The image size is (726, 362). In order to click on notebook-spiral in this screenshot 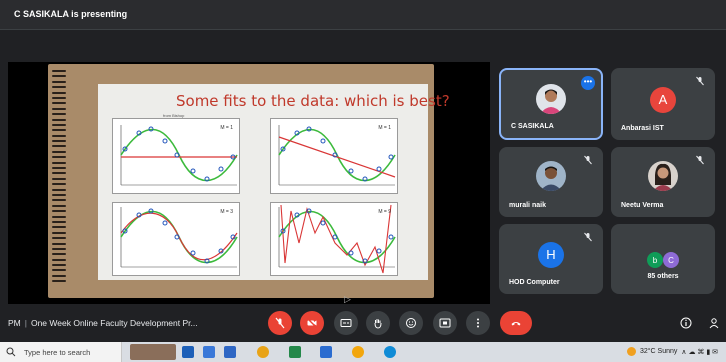, I will do `click(60, 181)`.